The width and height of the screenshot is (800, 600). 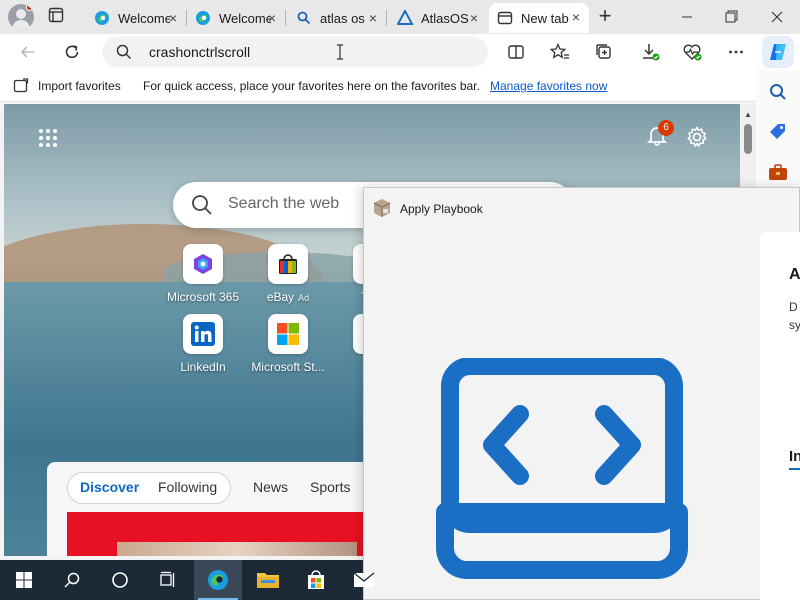 I want to click on cortana-button, so click(x=120, y=580).